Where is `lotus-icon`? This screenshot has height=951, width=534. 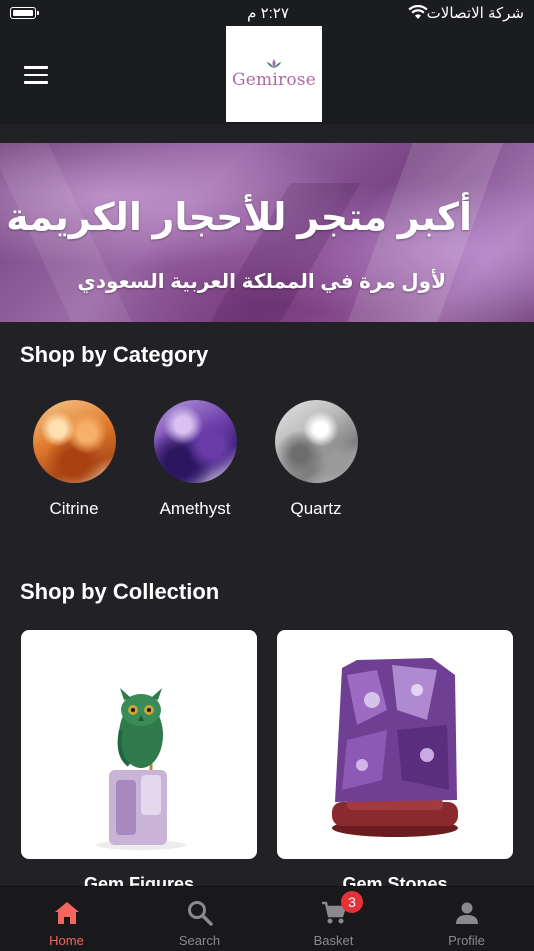 lotus-icon is located at coordinates (274, 63).